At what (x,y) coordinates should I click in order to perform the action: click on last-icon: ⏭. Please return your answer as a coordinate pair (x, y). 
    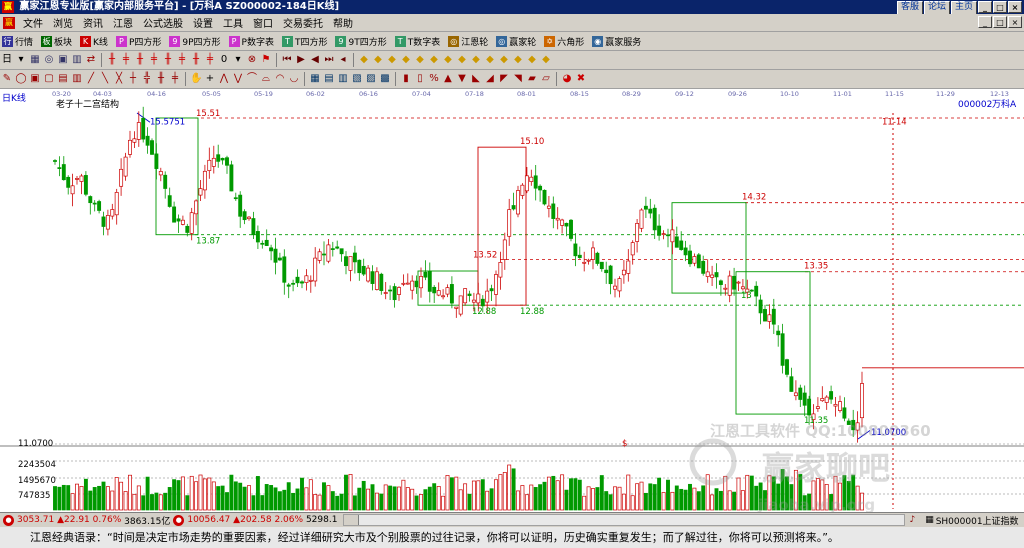
    Looking at the image, I should click on (329, 60).